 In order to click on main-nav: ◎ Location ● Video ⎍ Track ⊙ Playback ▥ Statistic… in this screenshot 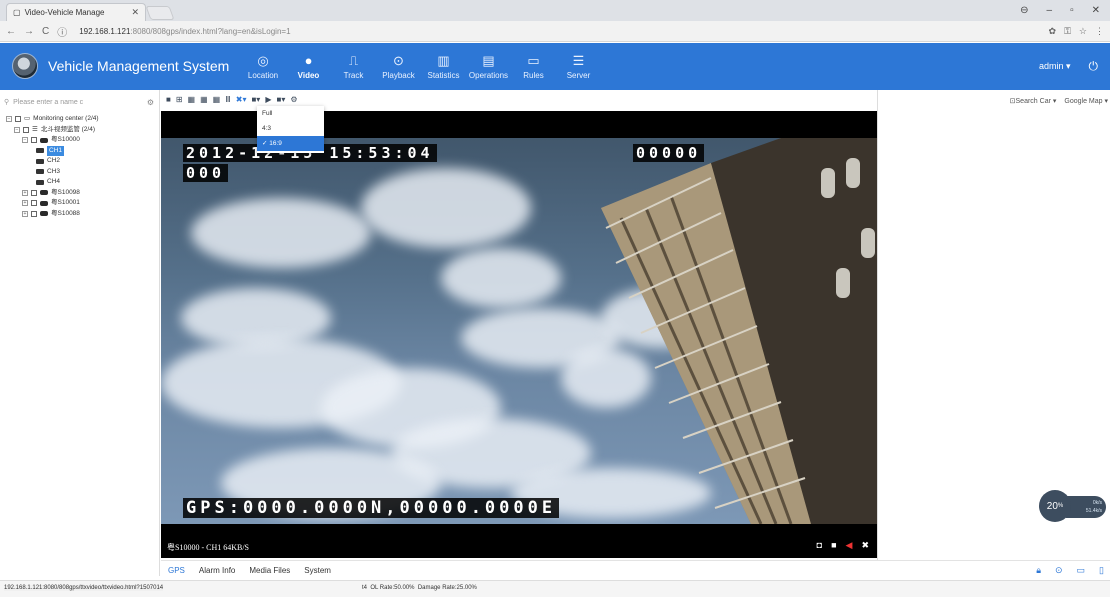, I will do `click(420, 66)`.